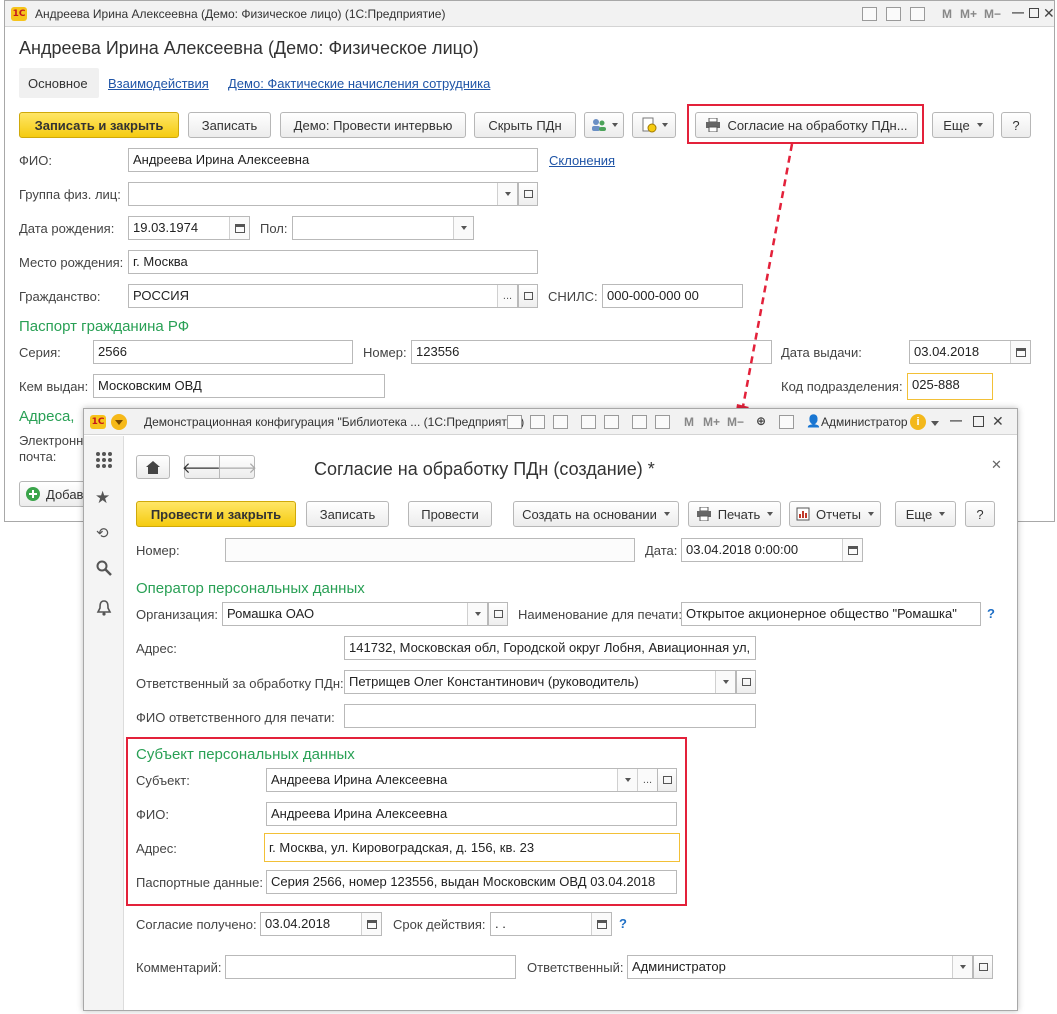 This screenshot has height=1014, width=1057. What do you see at coordinates (323, 194) in the screenshot?
I see `group-field` at bounding box center [323, 194].